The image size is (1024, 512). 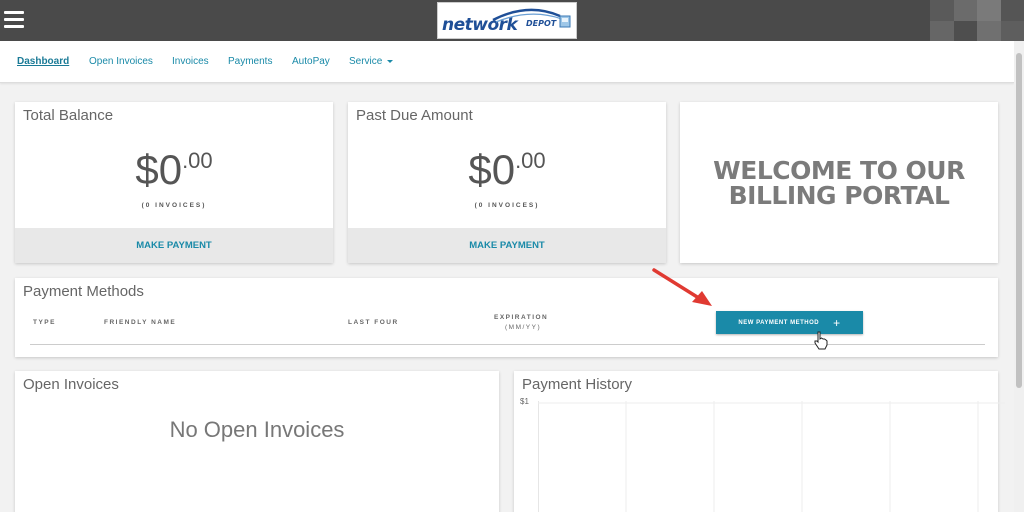 What do you see at coordinates (190, 61) in the screenshot?
I see `nav-invoices: Invoices` at bounding box center [190, 61].